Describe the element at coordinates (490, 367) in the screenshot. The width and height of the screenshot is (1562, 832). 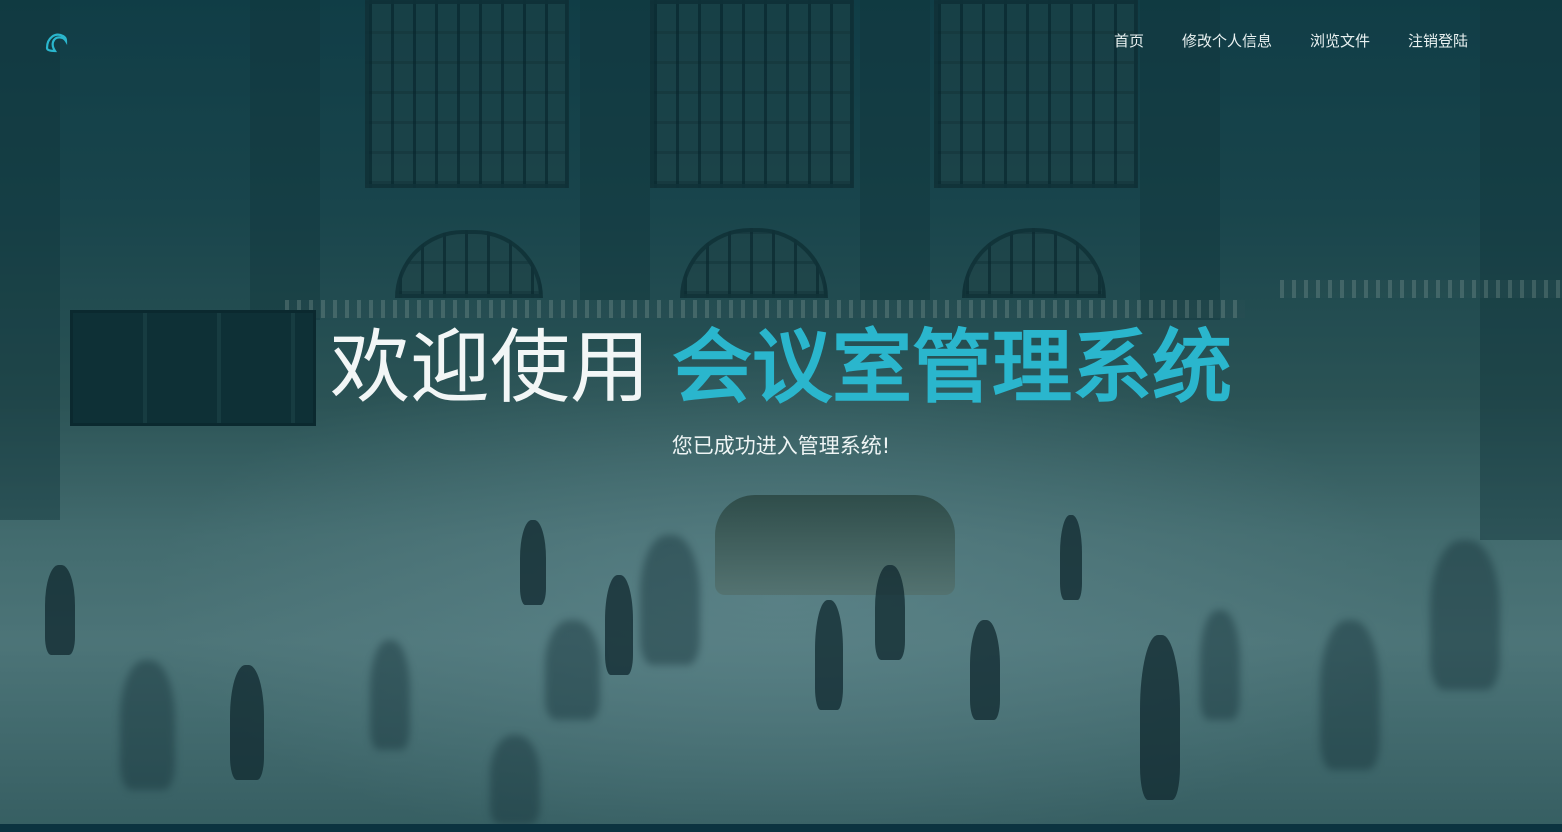
I see `hero-title-prefix: 欢迎使用` at that location.